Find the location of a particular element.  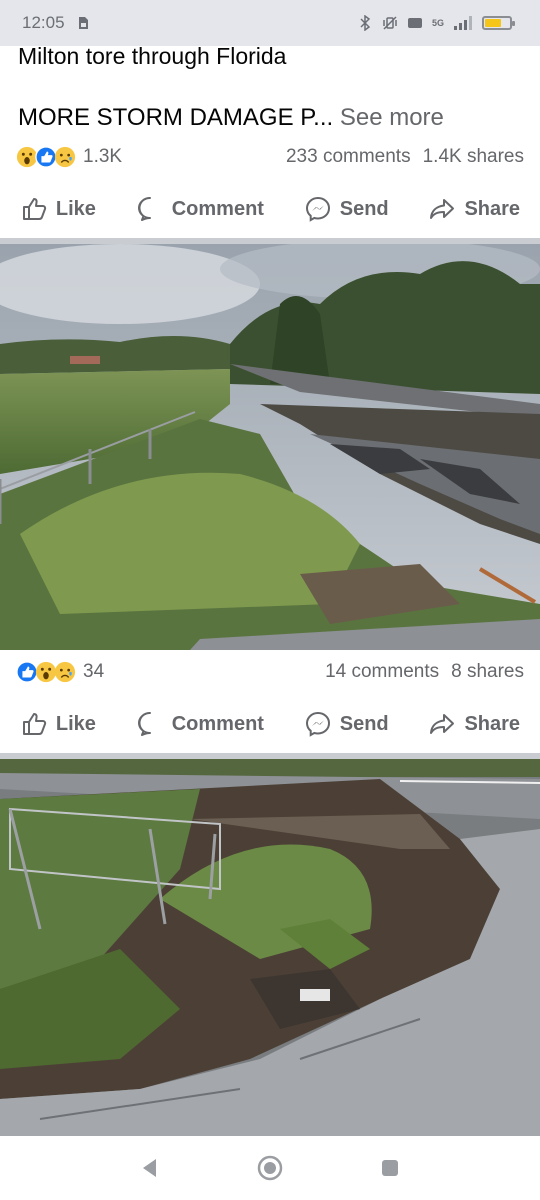

recents-square-icon is located at coordinates (390, 1168).